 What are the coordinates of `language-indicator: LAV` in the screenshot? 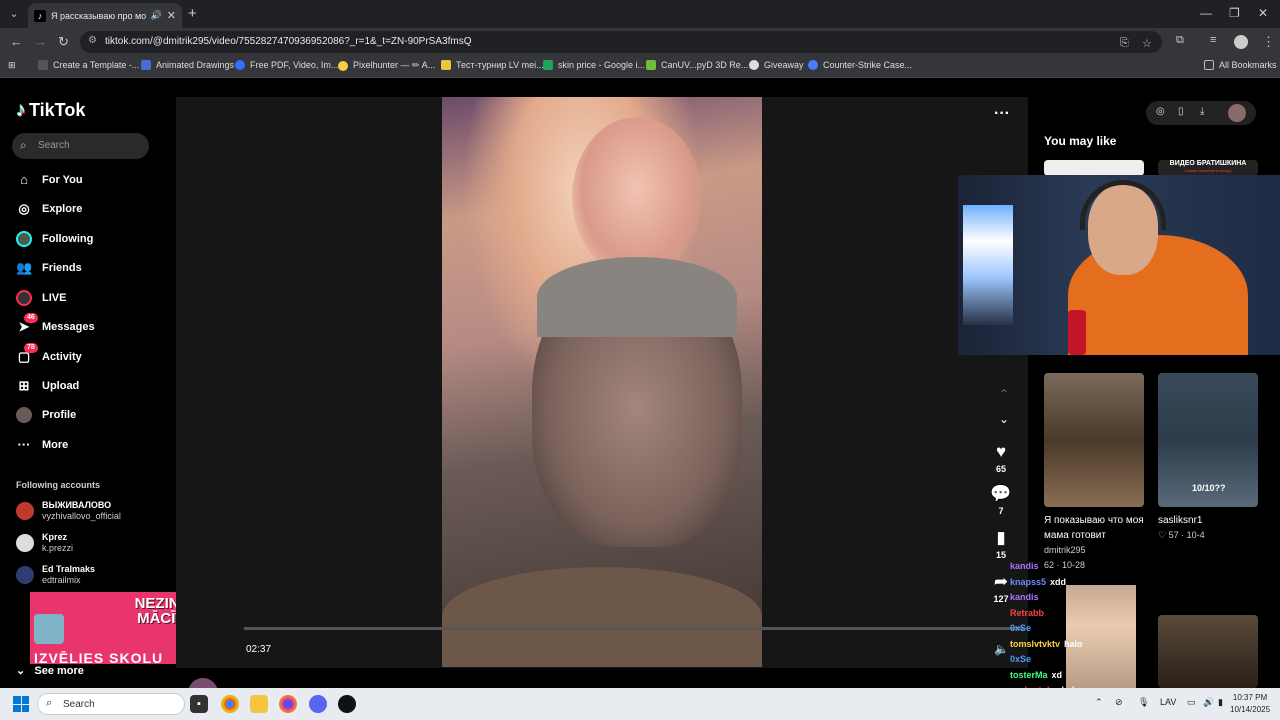 It's located at (1168, 702).